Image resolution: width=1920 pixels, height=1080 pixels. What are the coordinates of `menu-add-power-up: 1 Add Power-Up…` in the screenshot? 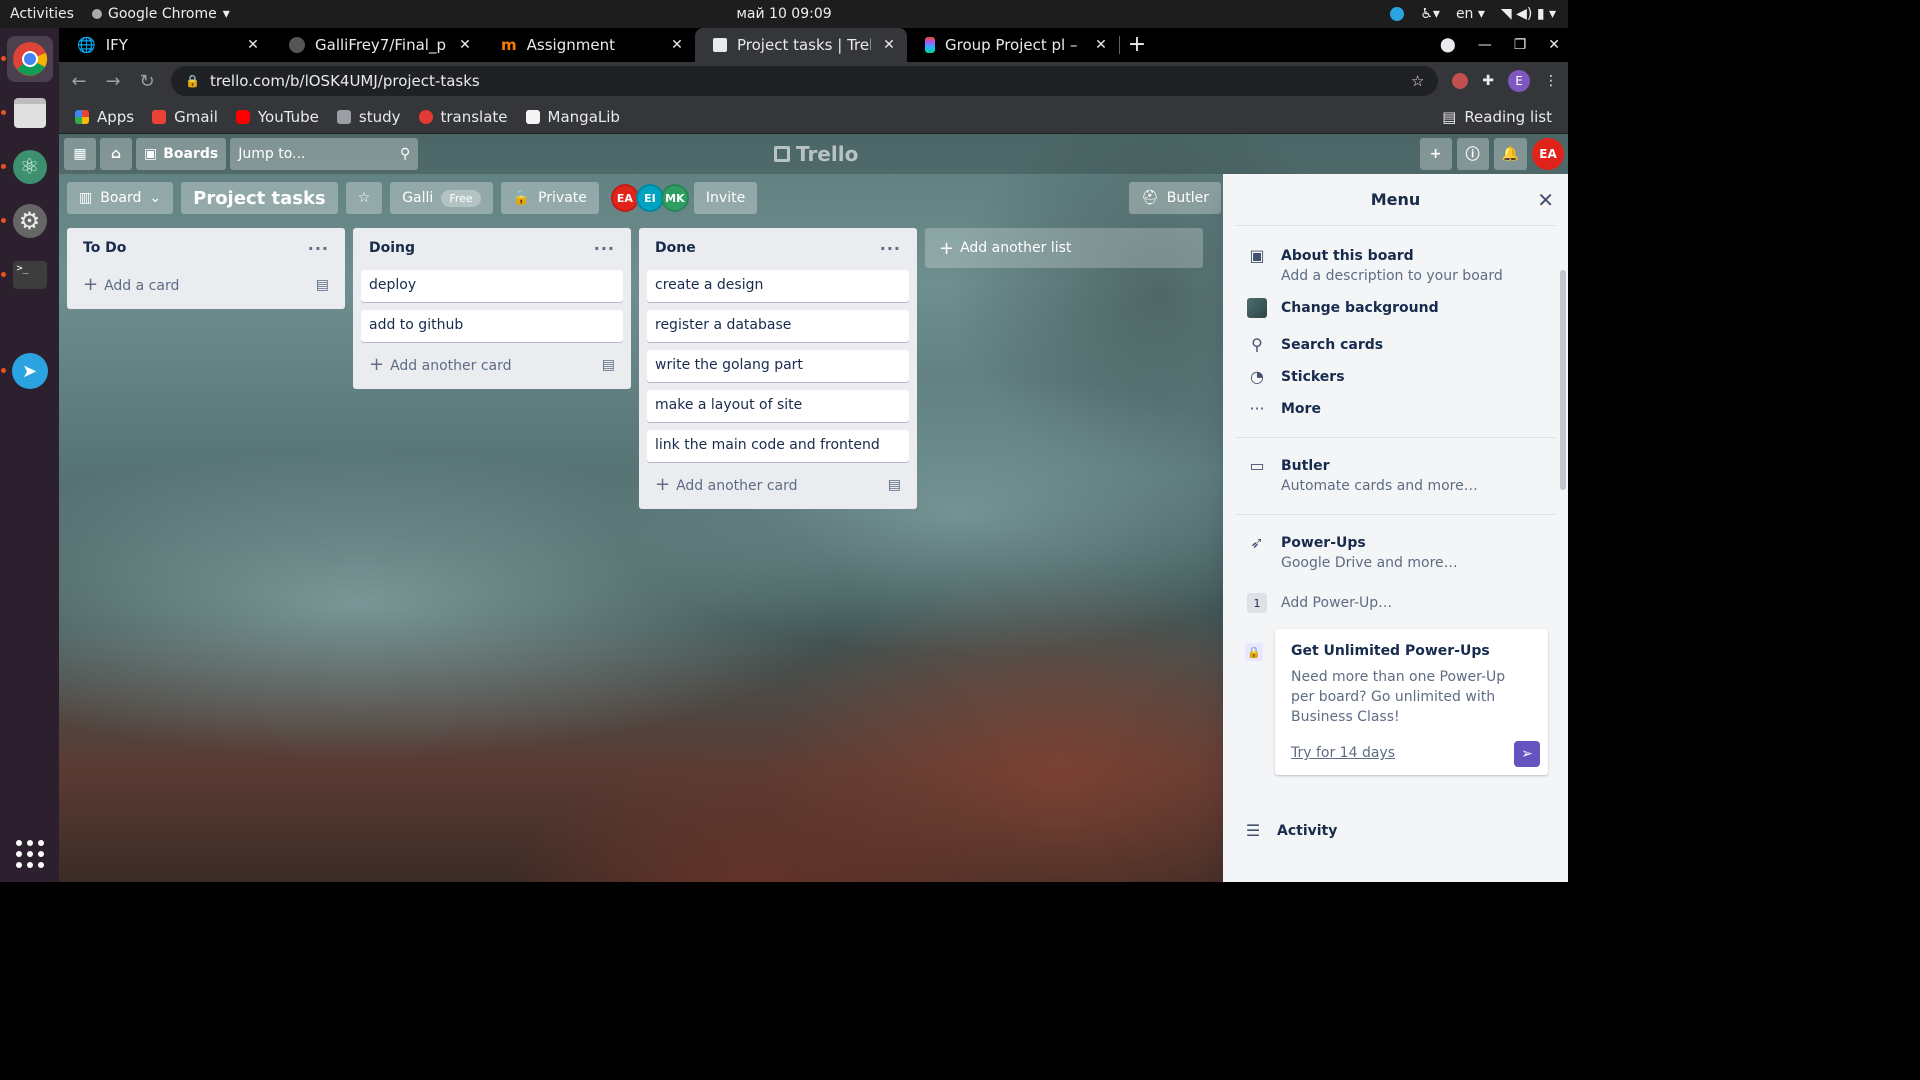 It's located at (1395, 603).